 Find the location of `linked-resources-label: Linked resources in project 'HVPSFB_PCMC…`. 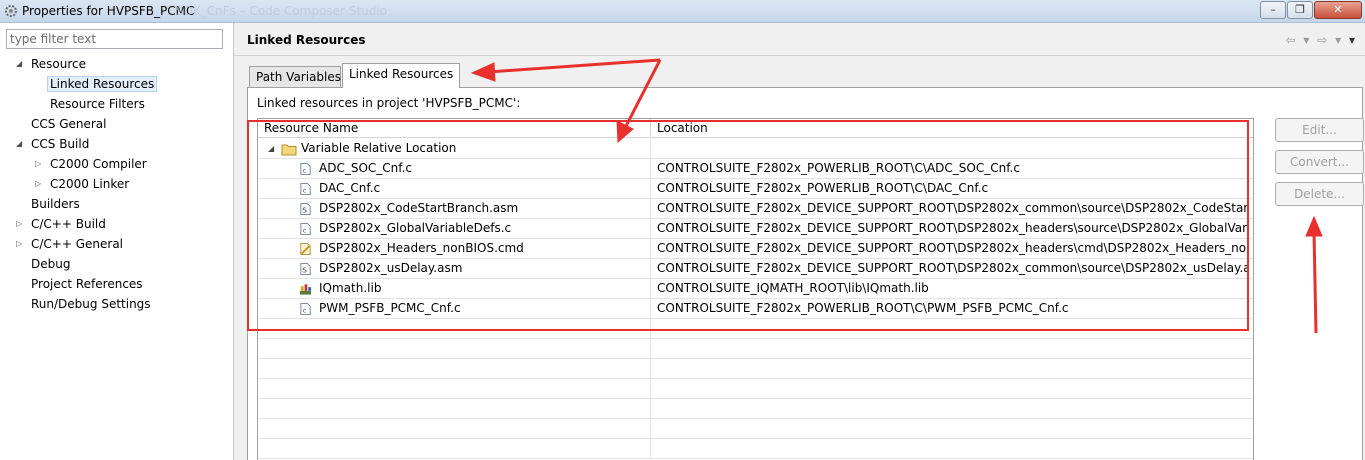

linked-resources-label: Linked resources in project 'HVPSFB_PCMC… is located at coordinates (389, 103).